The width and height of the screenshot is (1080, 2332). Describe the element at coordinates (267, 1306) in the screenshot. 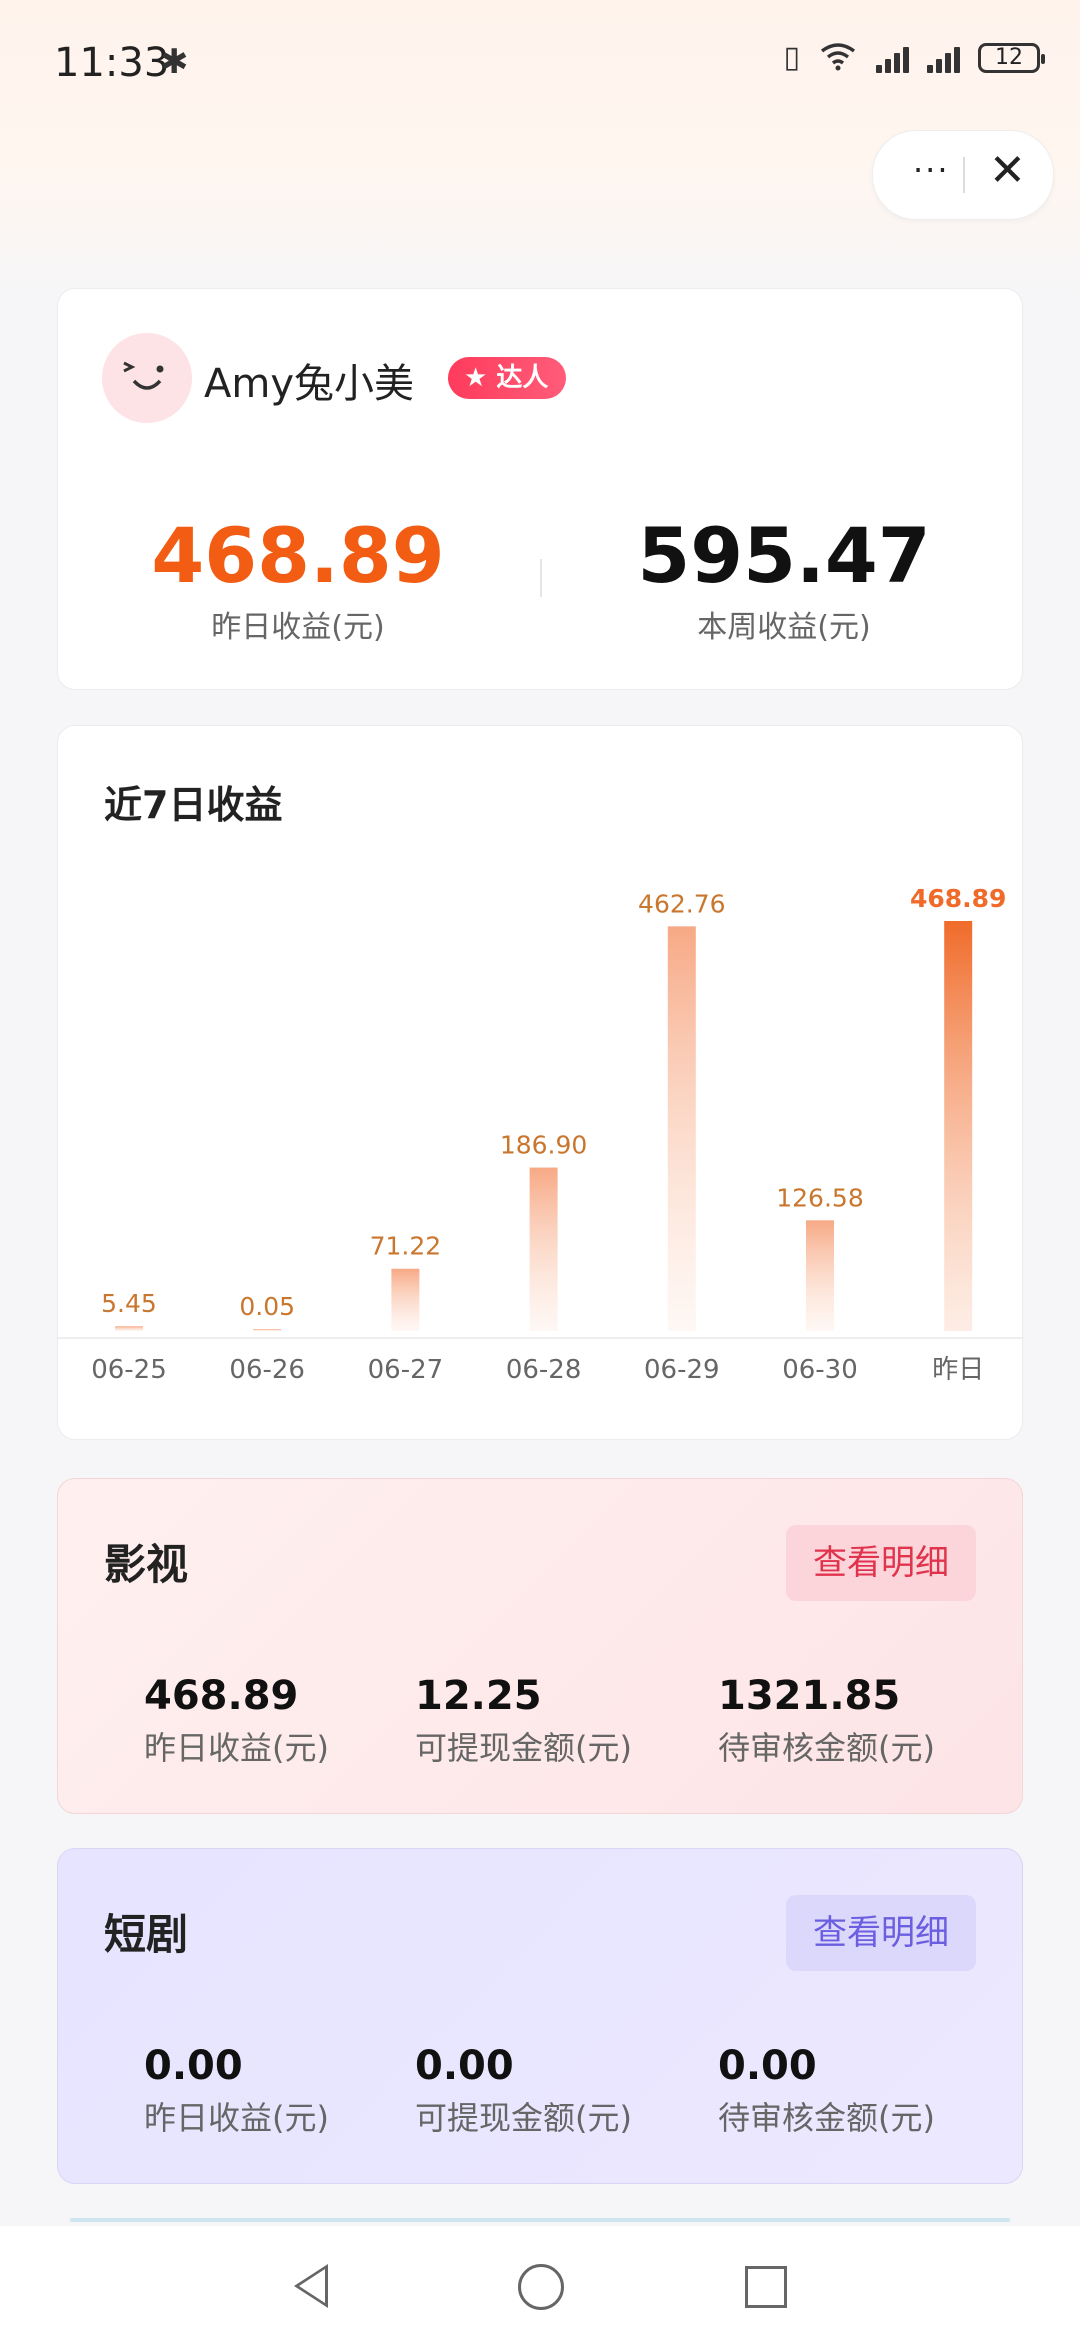

I see `chart-value-label: 0.05` at that location.